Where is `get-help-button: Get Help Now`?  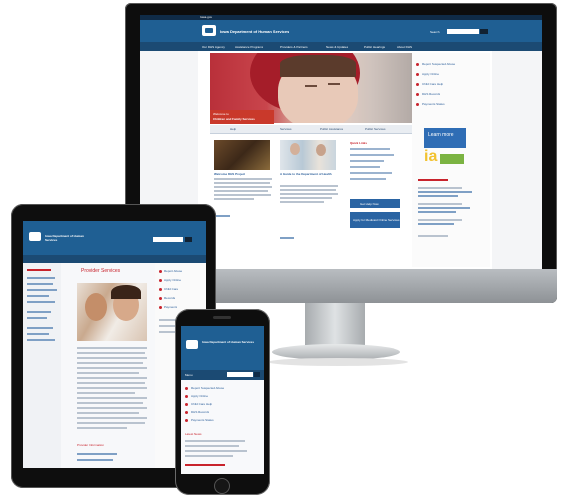
get-help-button: Get Help Now is located at coordinates (375, 203).